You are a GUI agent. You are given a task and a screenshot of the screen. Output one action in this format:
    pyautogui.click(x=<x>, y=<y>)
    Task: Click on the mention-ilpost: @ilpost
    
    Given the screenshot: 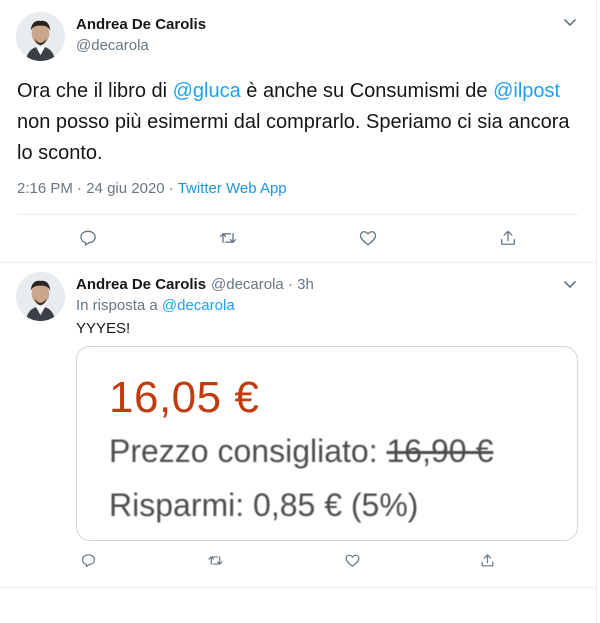 What is the action you would take?
    pyautogui.click(x=526, y=91)
    